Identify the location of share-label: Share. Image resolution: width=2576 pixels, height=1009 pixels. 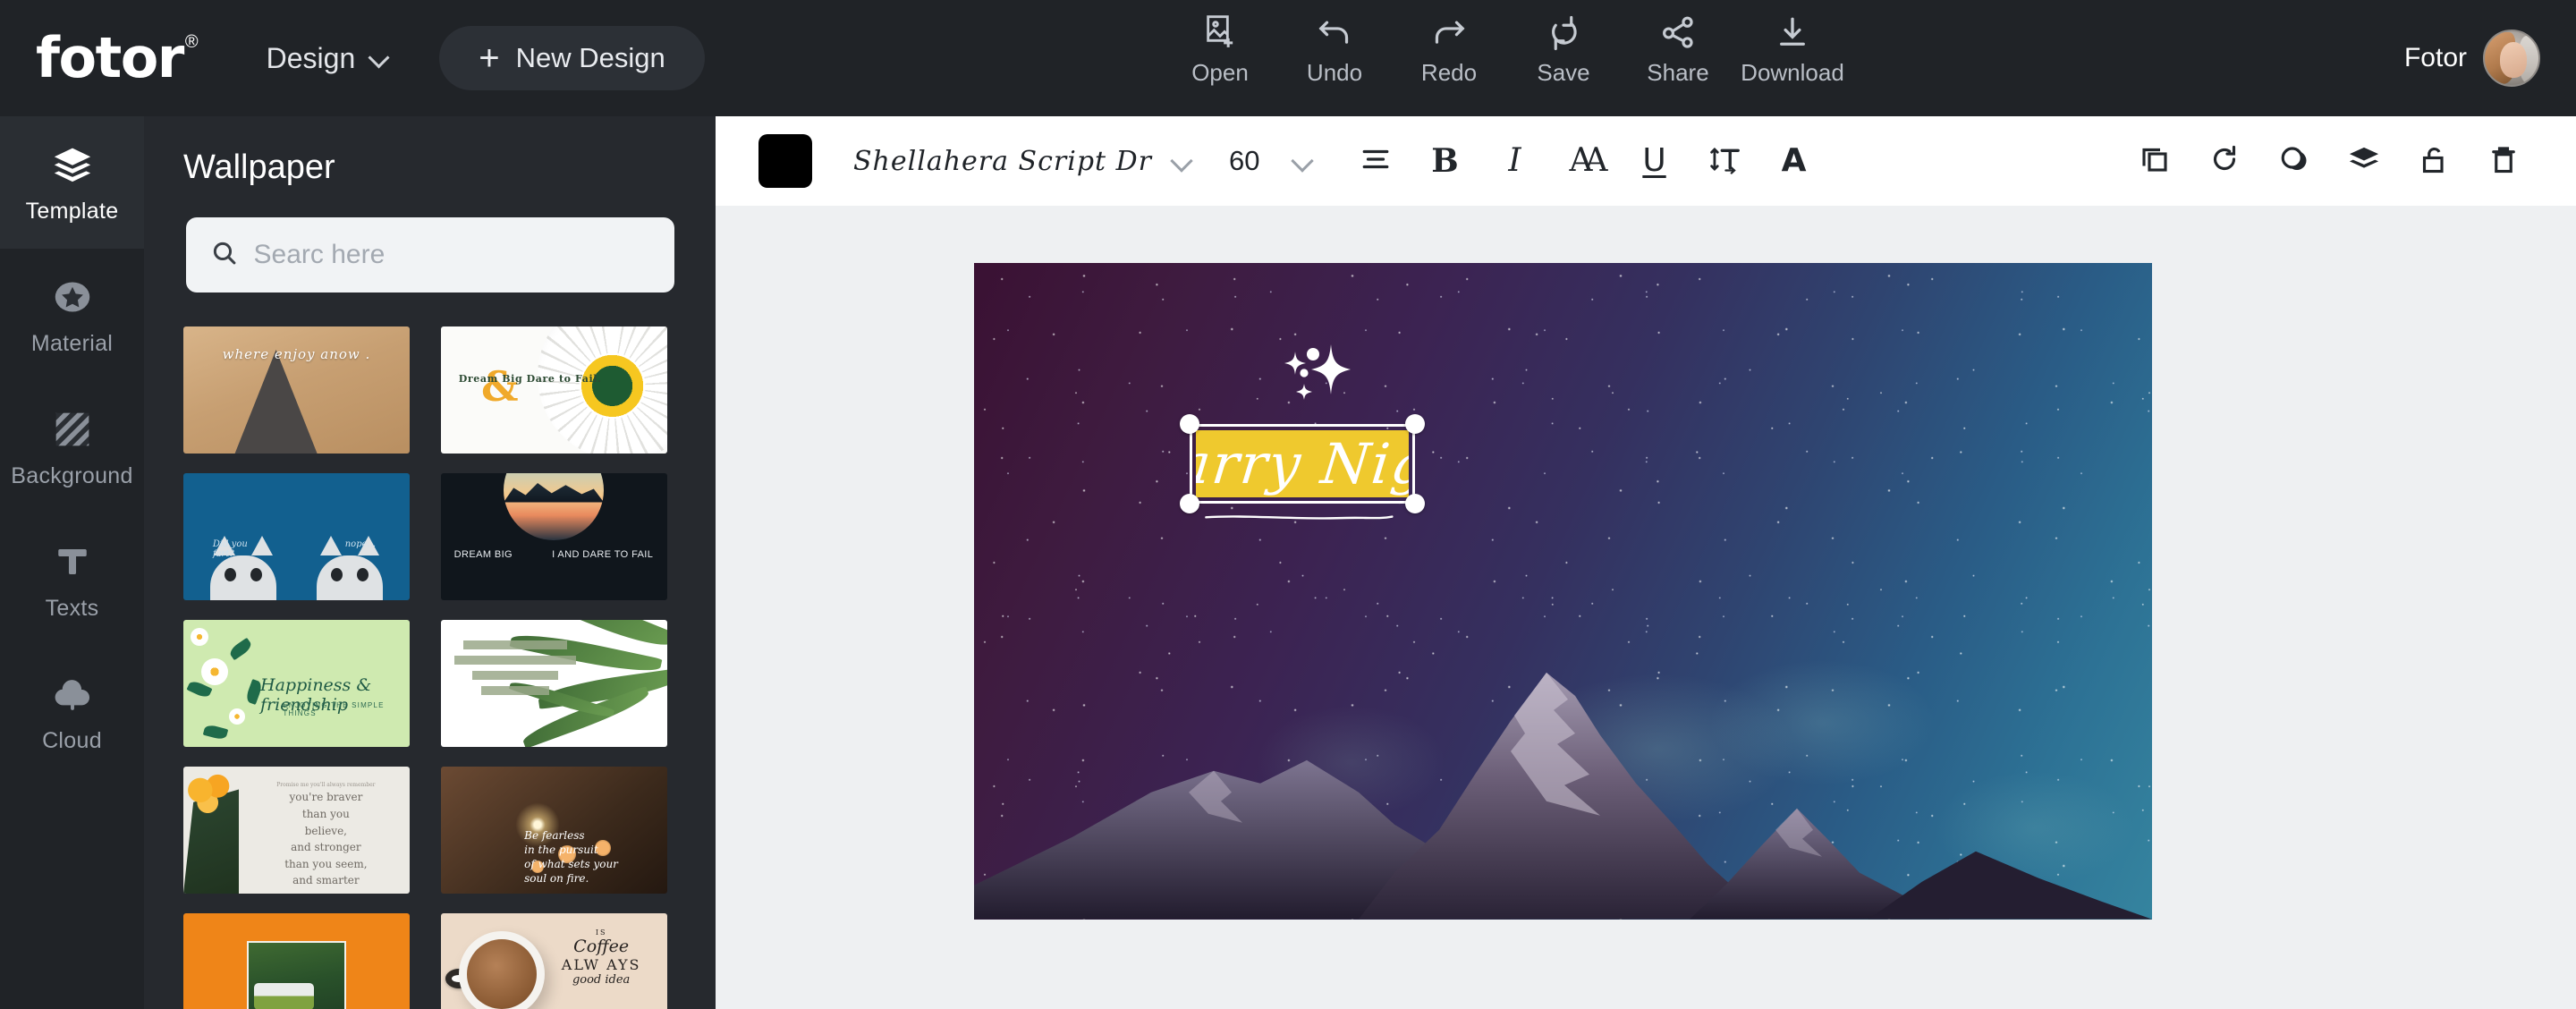
(1678, 72).